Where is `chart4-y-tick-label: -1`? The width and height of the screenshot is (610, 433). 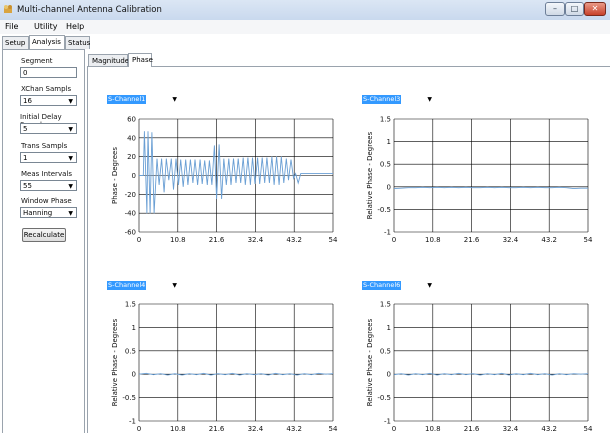 chart4-y-tick-label: -1 is located at coordinates (387, 422).